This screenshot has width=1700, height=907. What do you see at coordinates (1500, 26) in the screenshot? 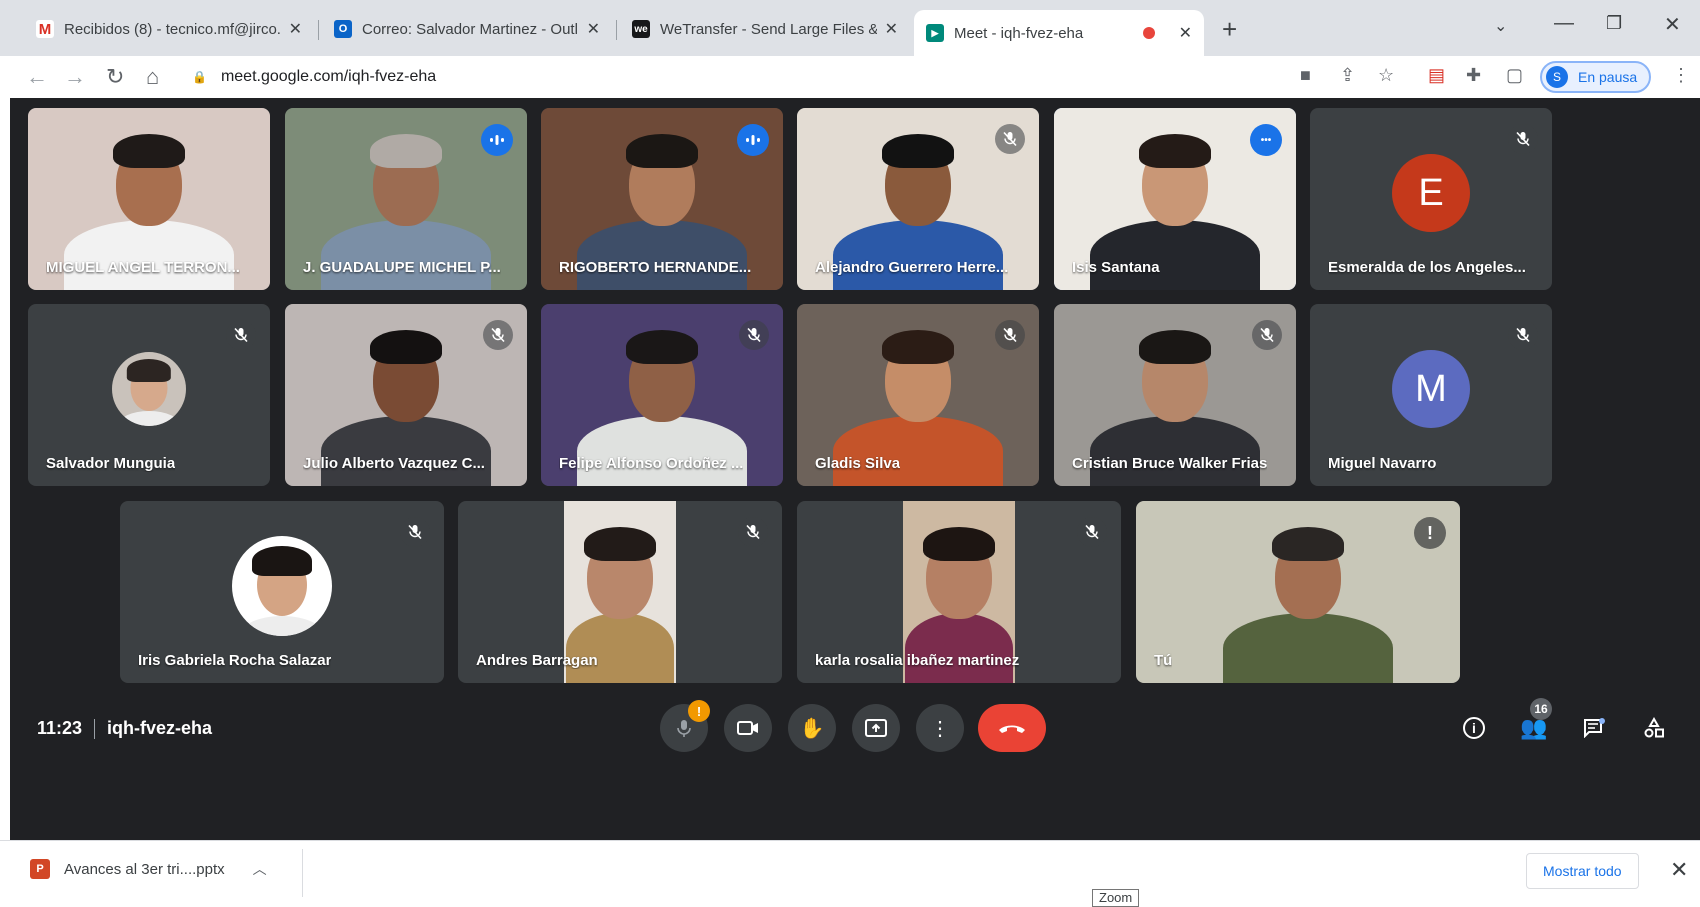
I see `tab-search-icon: ⌄` at bounding box center [1500, 26].